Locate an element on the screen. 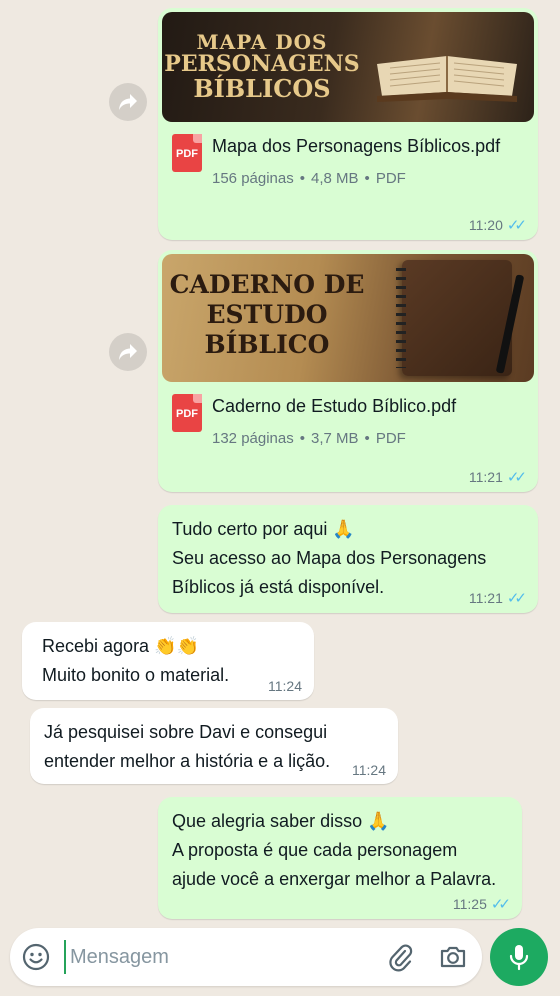 This screenshot has height=996, width=560. thumbnail-title: MAPA DOS PERSONAGENS BÍBLICOS is located at coordinates (262, 67).